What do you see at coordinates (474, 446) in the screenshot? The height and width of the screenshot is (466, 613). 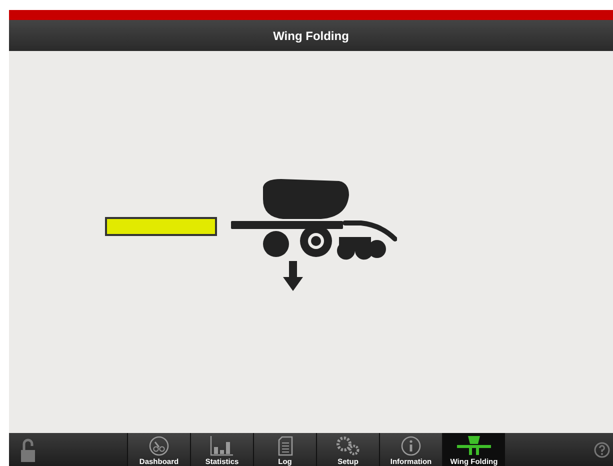 I see `wing-folding-icon` at bounding box center [474, 446].